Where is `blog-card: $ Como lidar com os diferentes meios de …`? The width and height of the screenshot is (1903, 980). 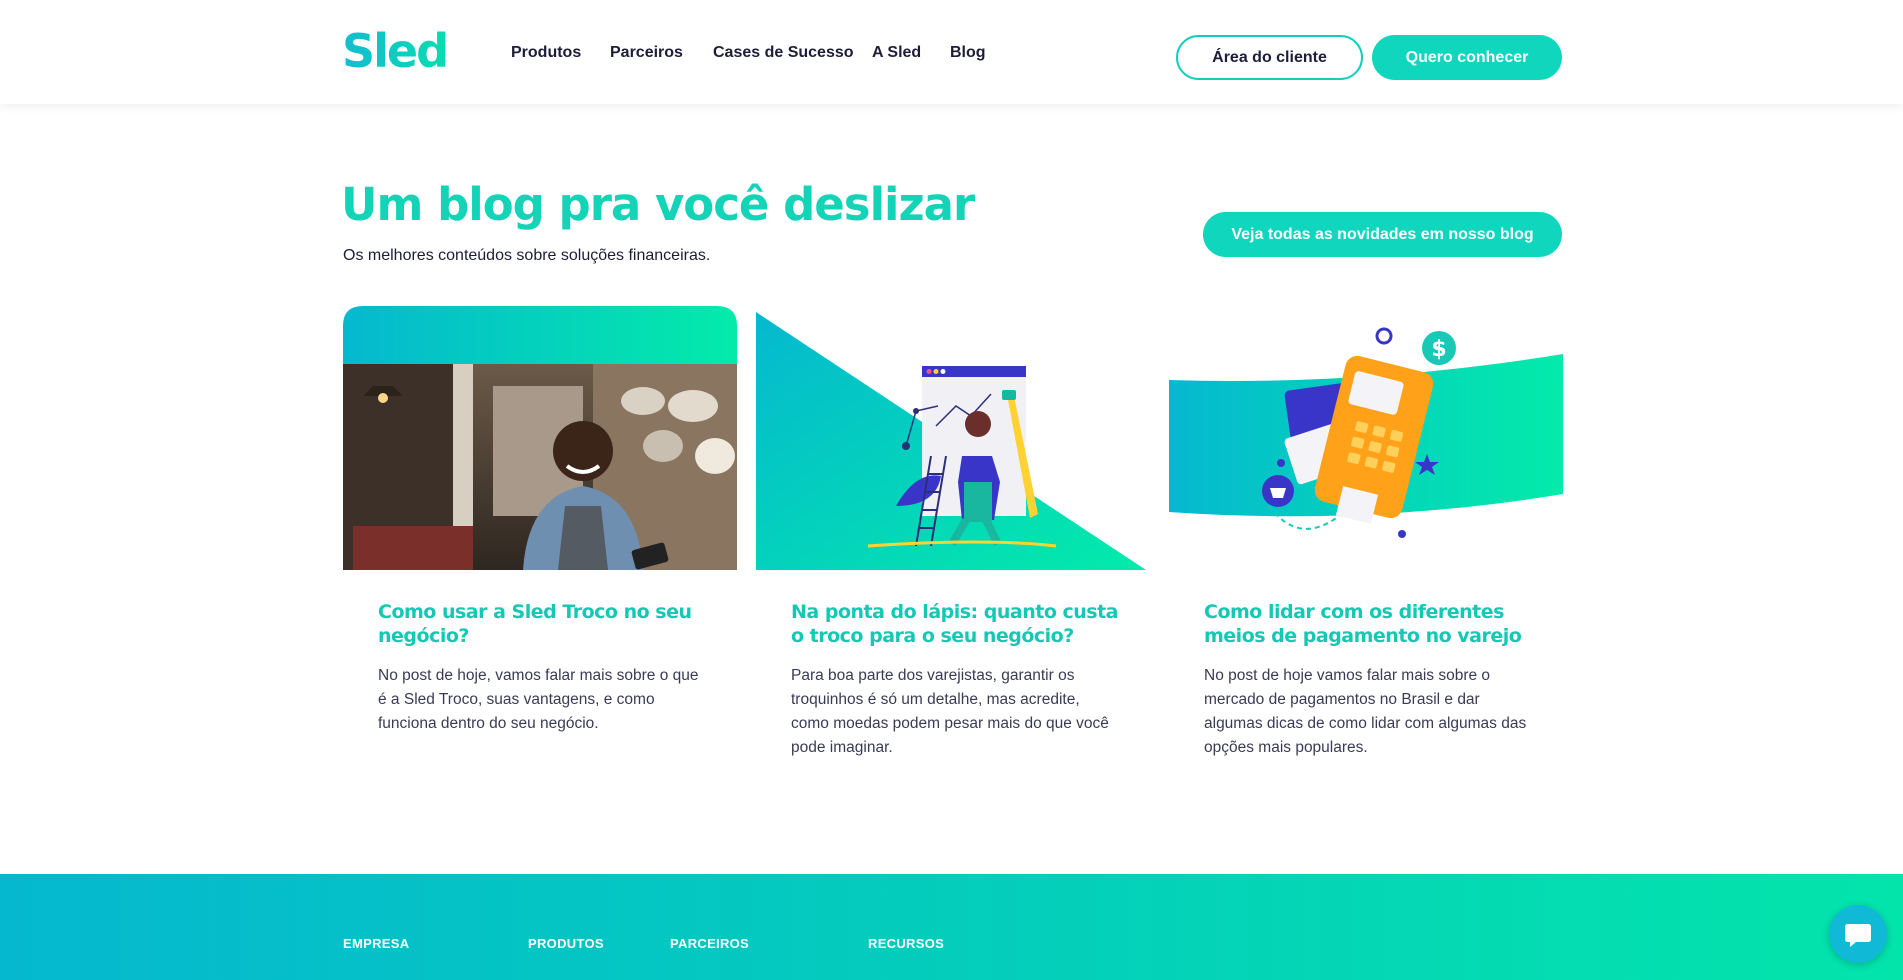
blog-card: $ Como lidar com os diferentes meios de … is located at coordinates (1366, 536).